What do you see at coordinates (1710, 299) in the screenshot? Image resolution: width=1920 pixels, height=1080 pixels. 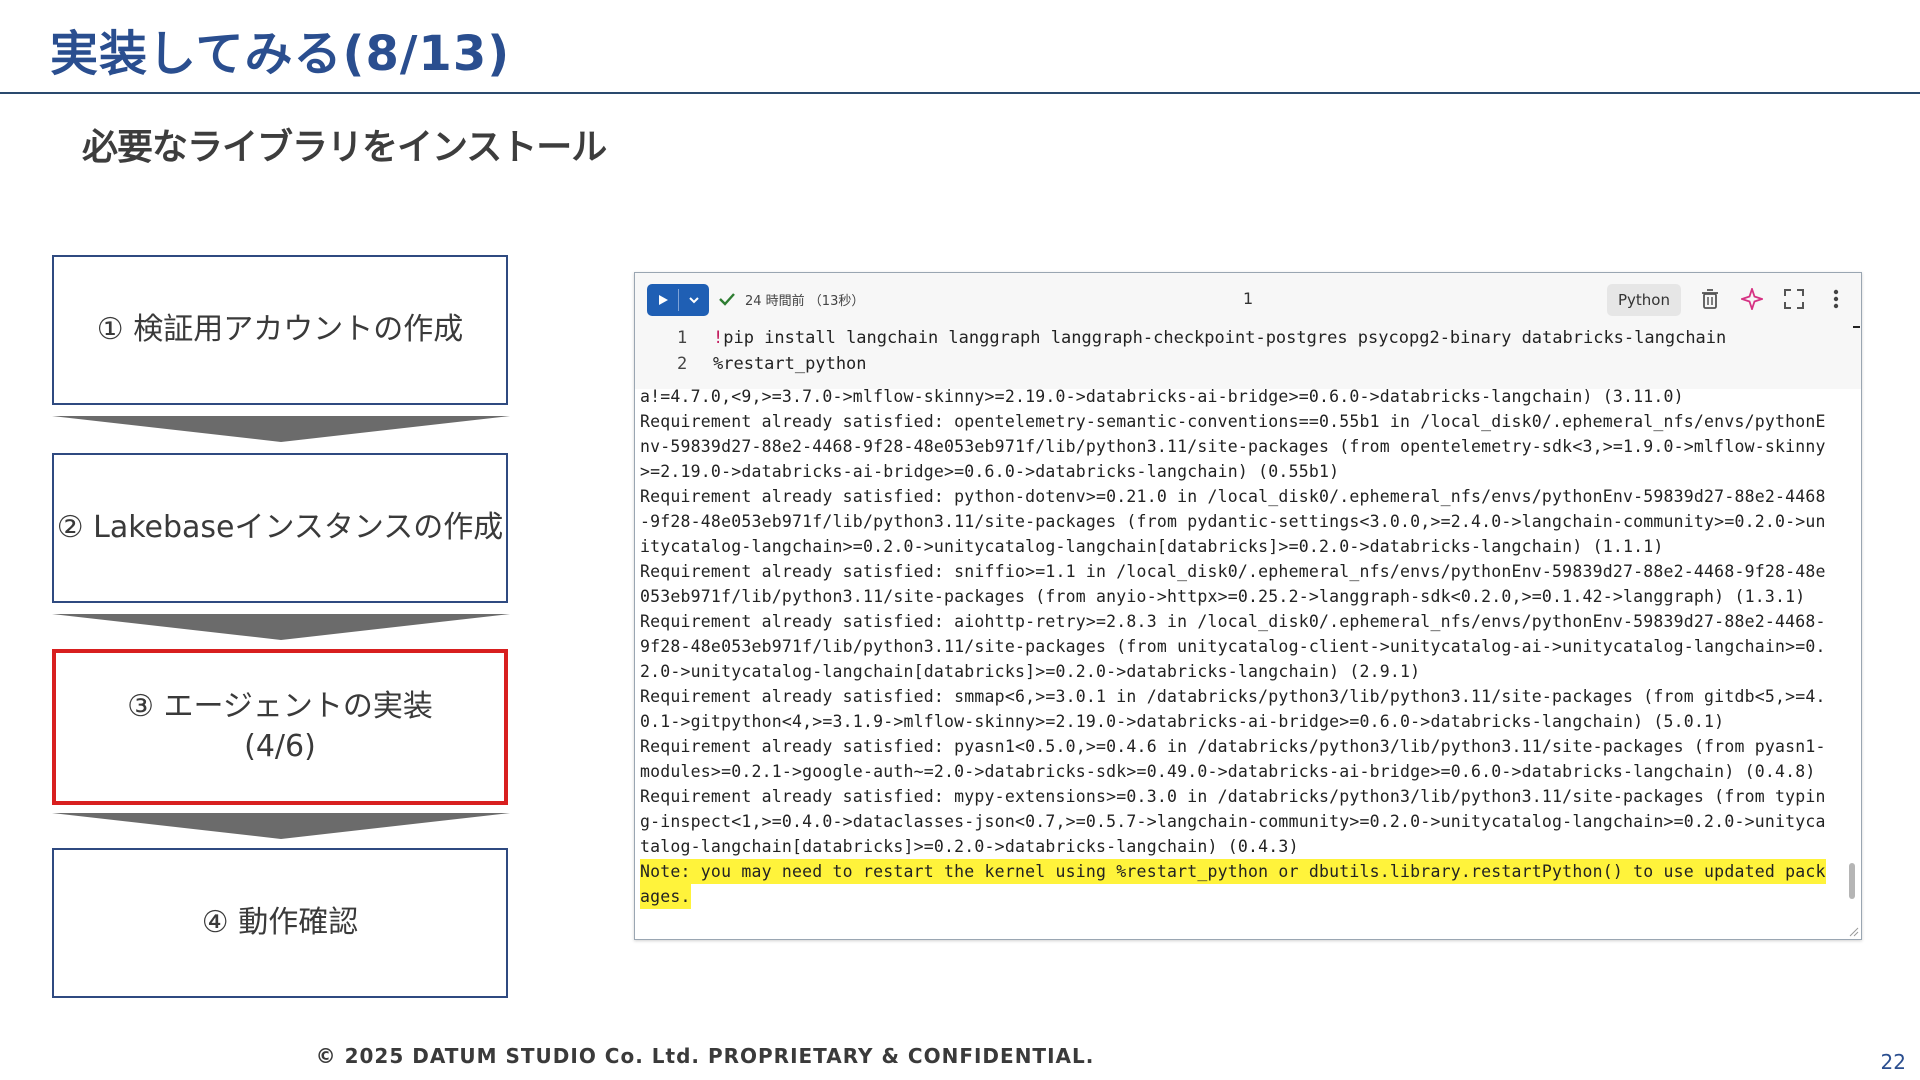 I see `trash-icon` at bounding box center [1710, 299].